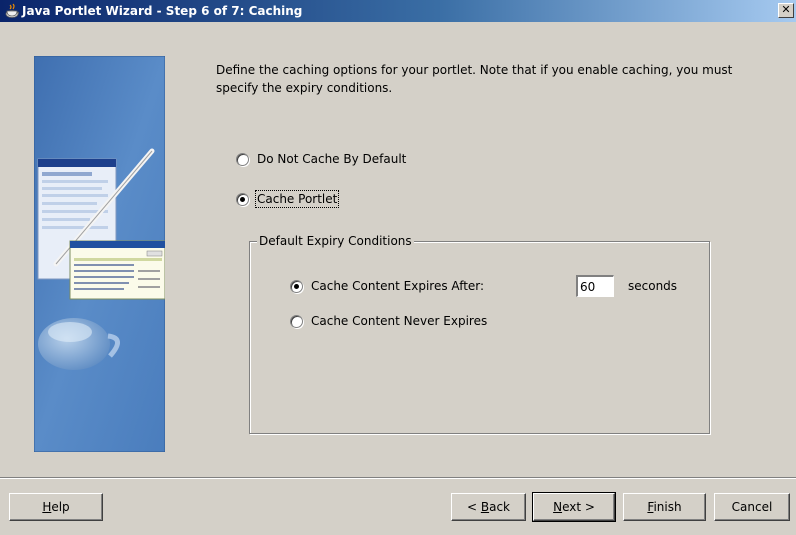 The width and height of the screenshot is (796, 535). I want to click on do-not-cache-option: Do Not Cache By Default, so click(321, 159).